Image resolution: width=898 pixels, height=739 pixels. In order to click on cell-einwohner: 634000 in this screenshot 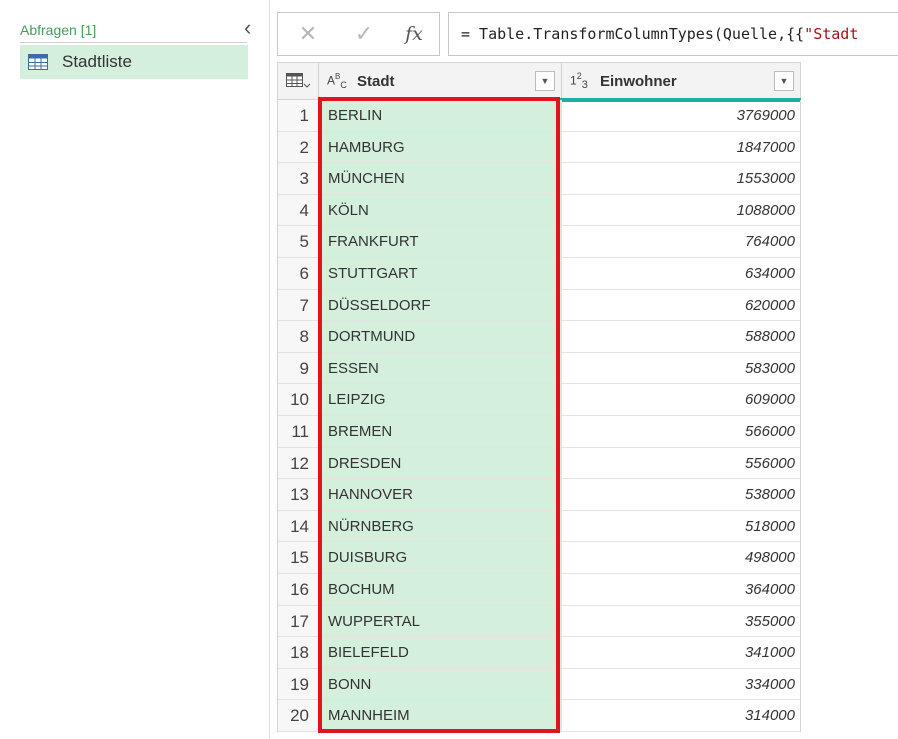, I will do `click(680, 273)`.